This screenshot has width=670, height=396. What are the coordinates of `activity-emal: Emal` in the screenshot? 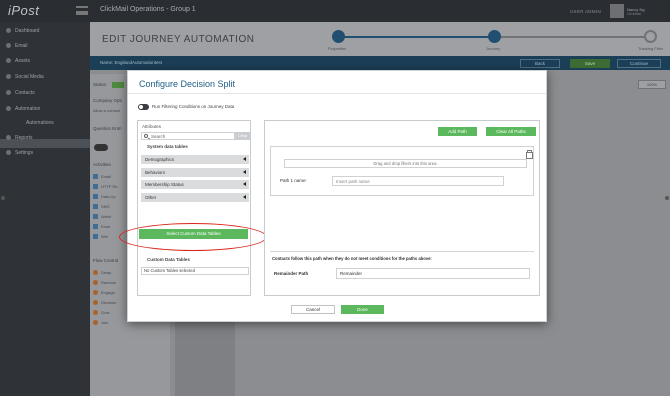 It's located at (101, 227).